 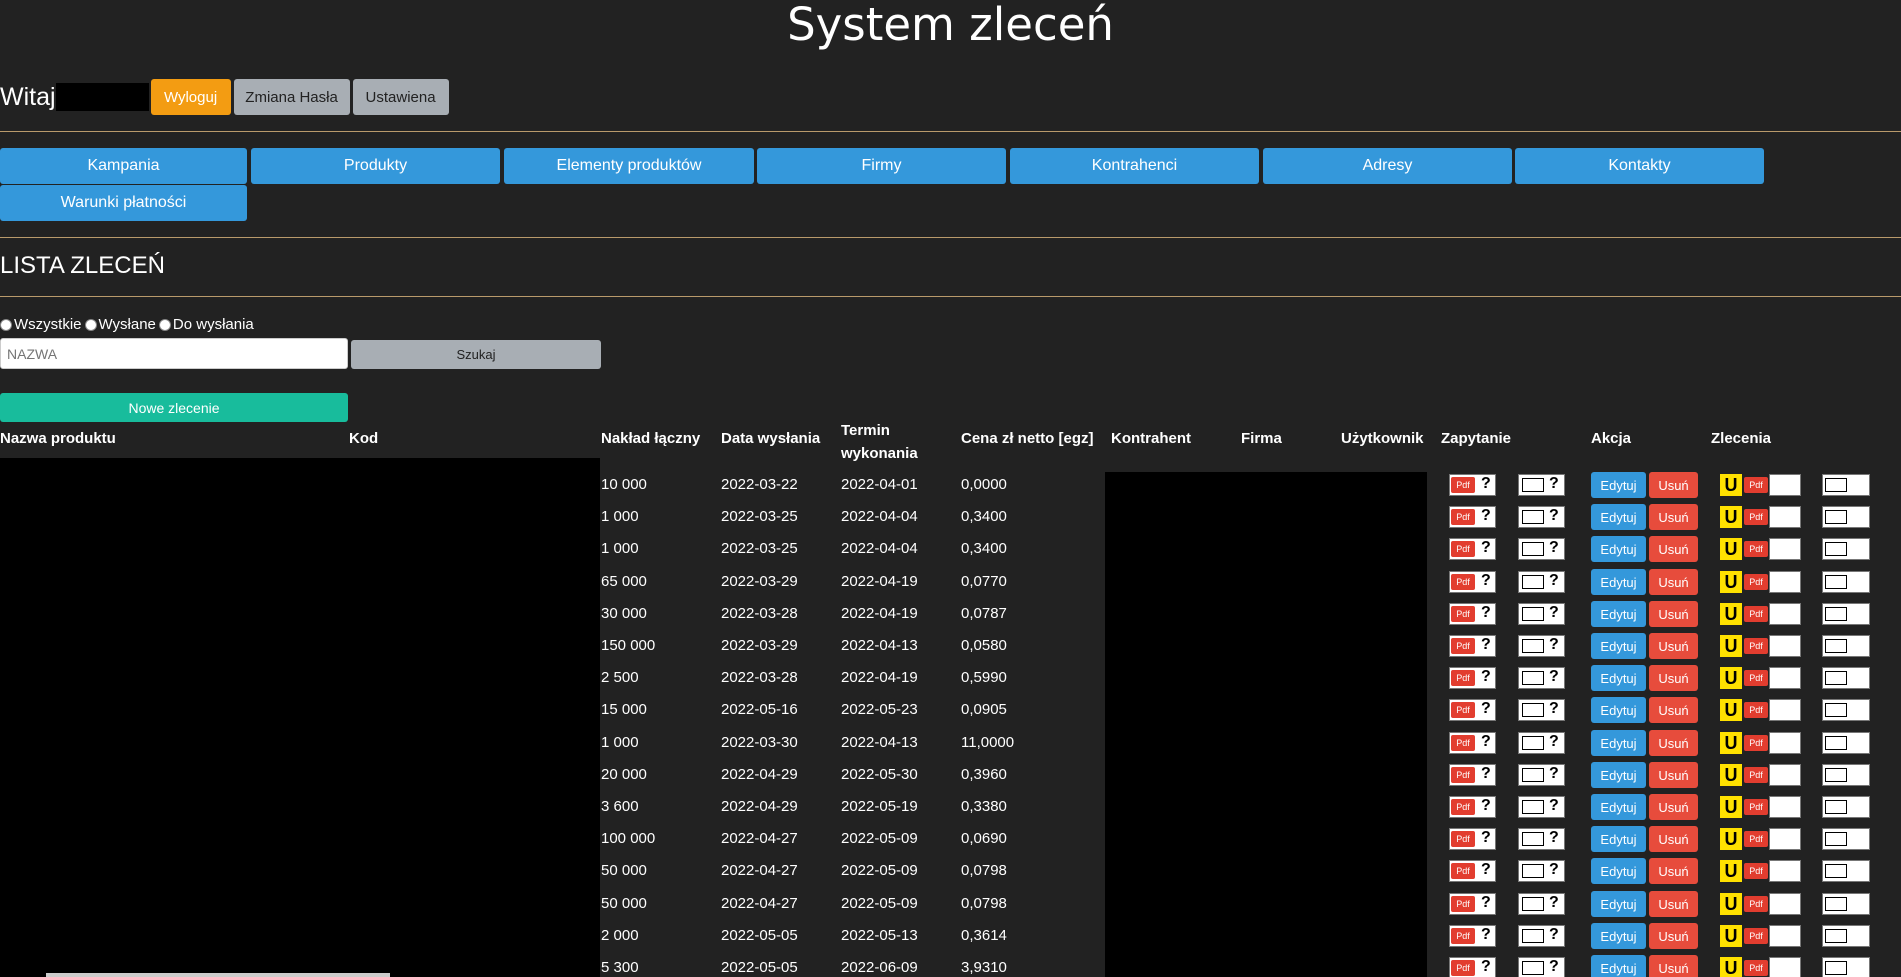 What do you see at coordinates (291, 97) in the screenshot?
I see `change-password-button: Zmiana Hasła` at bounding box center [291, 97].